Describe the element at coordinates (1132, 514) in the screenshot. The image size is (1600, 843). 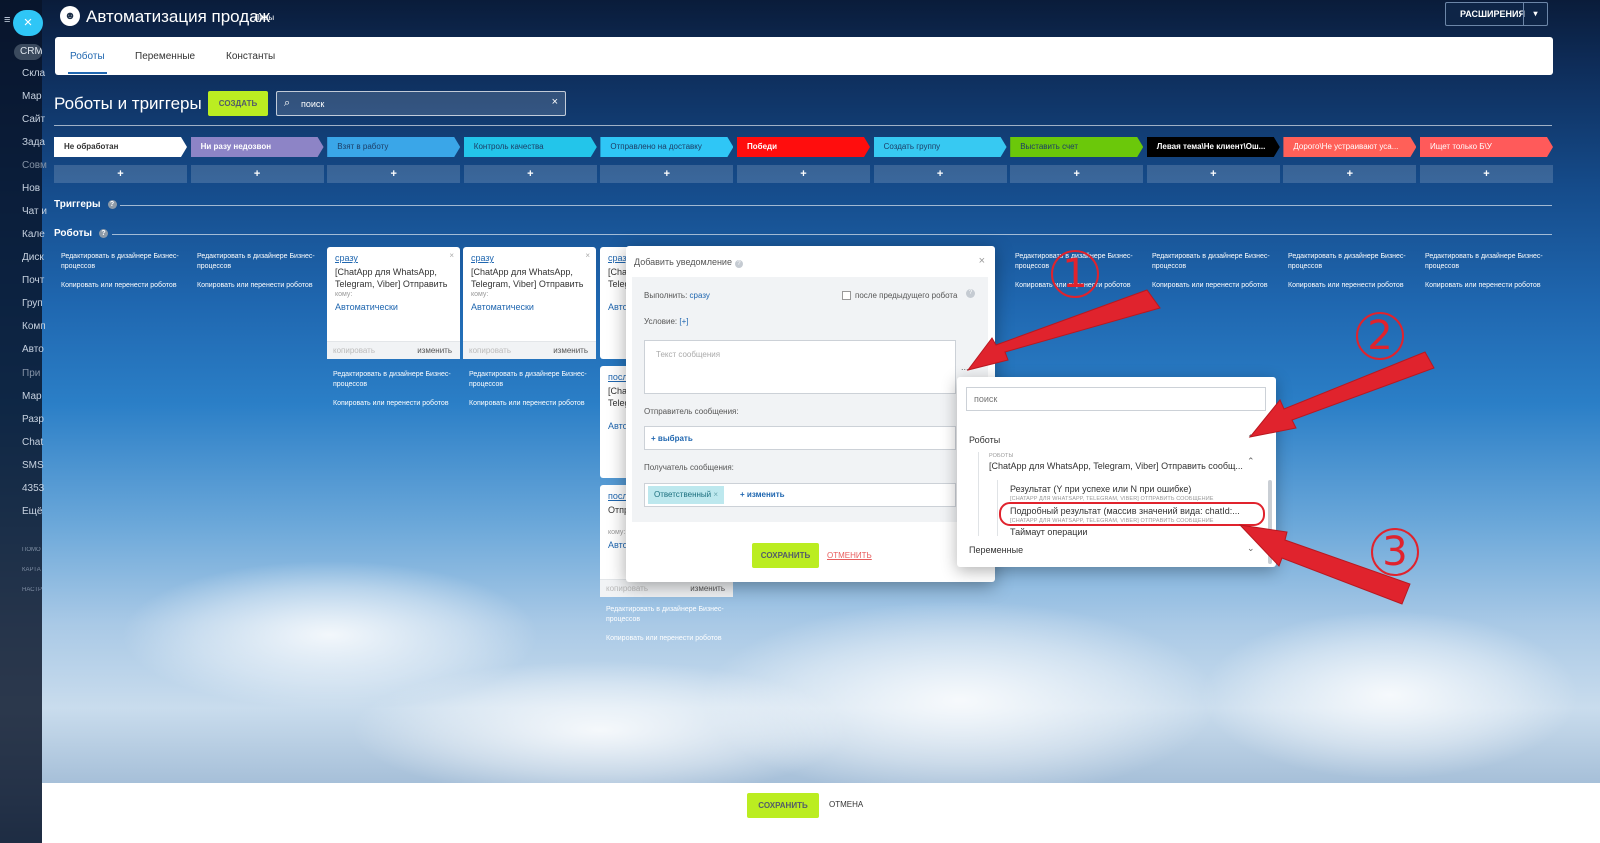
I see `highlight-box` at that location.